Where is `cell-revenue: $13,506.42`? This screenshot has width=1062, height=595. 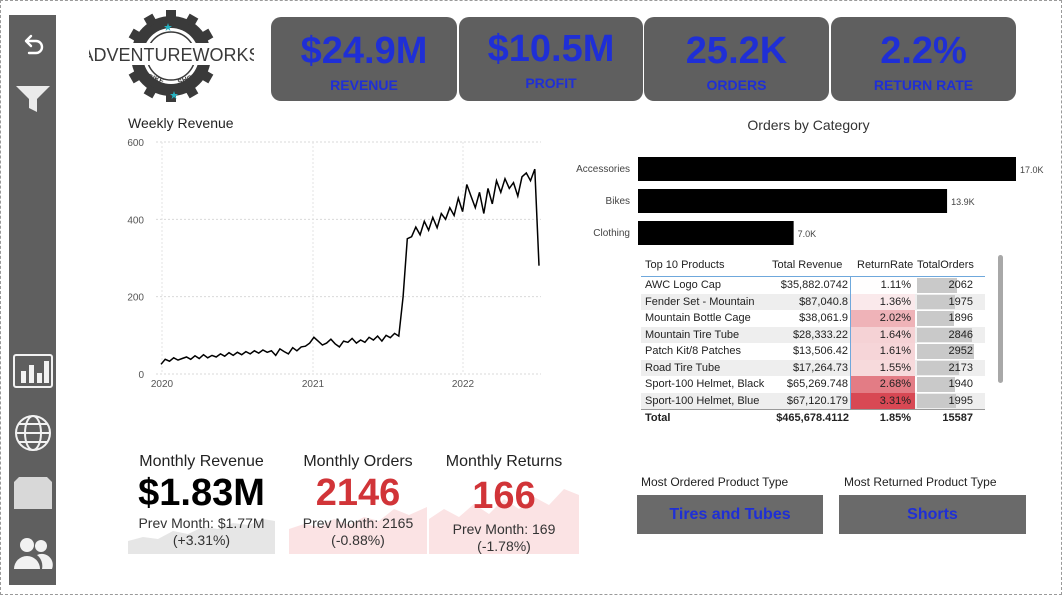 cell-revenue: $13,506.42 is located at coordinates (809, 351).